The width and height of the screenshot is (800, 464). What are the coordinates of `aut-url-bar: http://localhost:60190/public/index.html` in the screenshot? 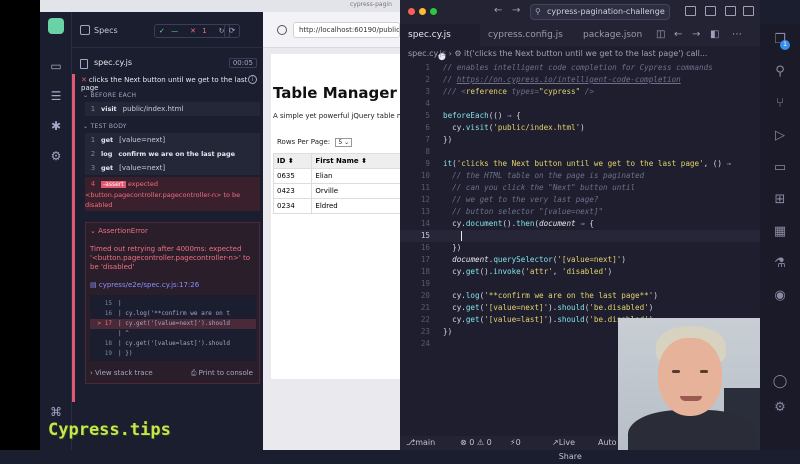 It's located at (346, 30).